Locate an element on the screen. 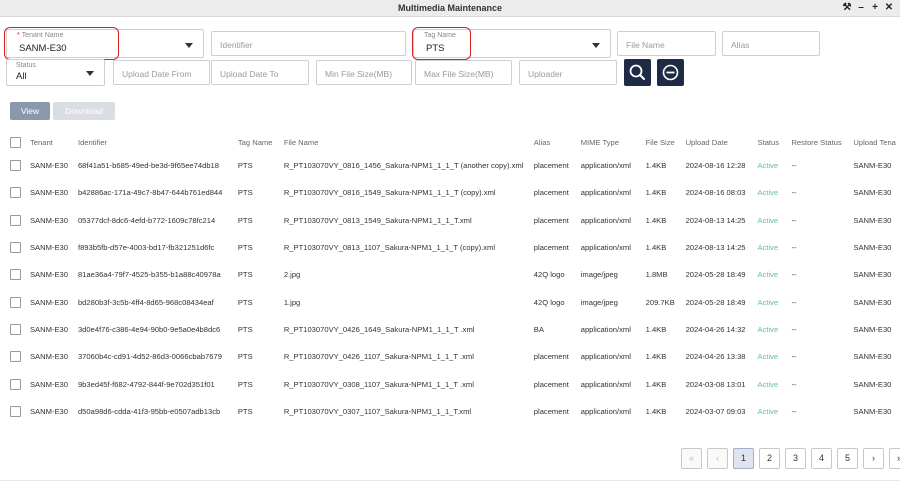 Image resolution: width=900 pixels, height=489 pixels. min-file-size-input: Min File Size(MB) is located at coordinates (364, 72).